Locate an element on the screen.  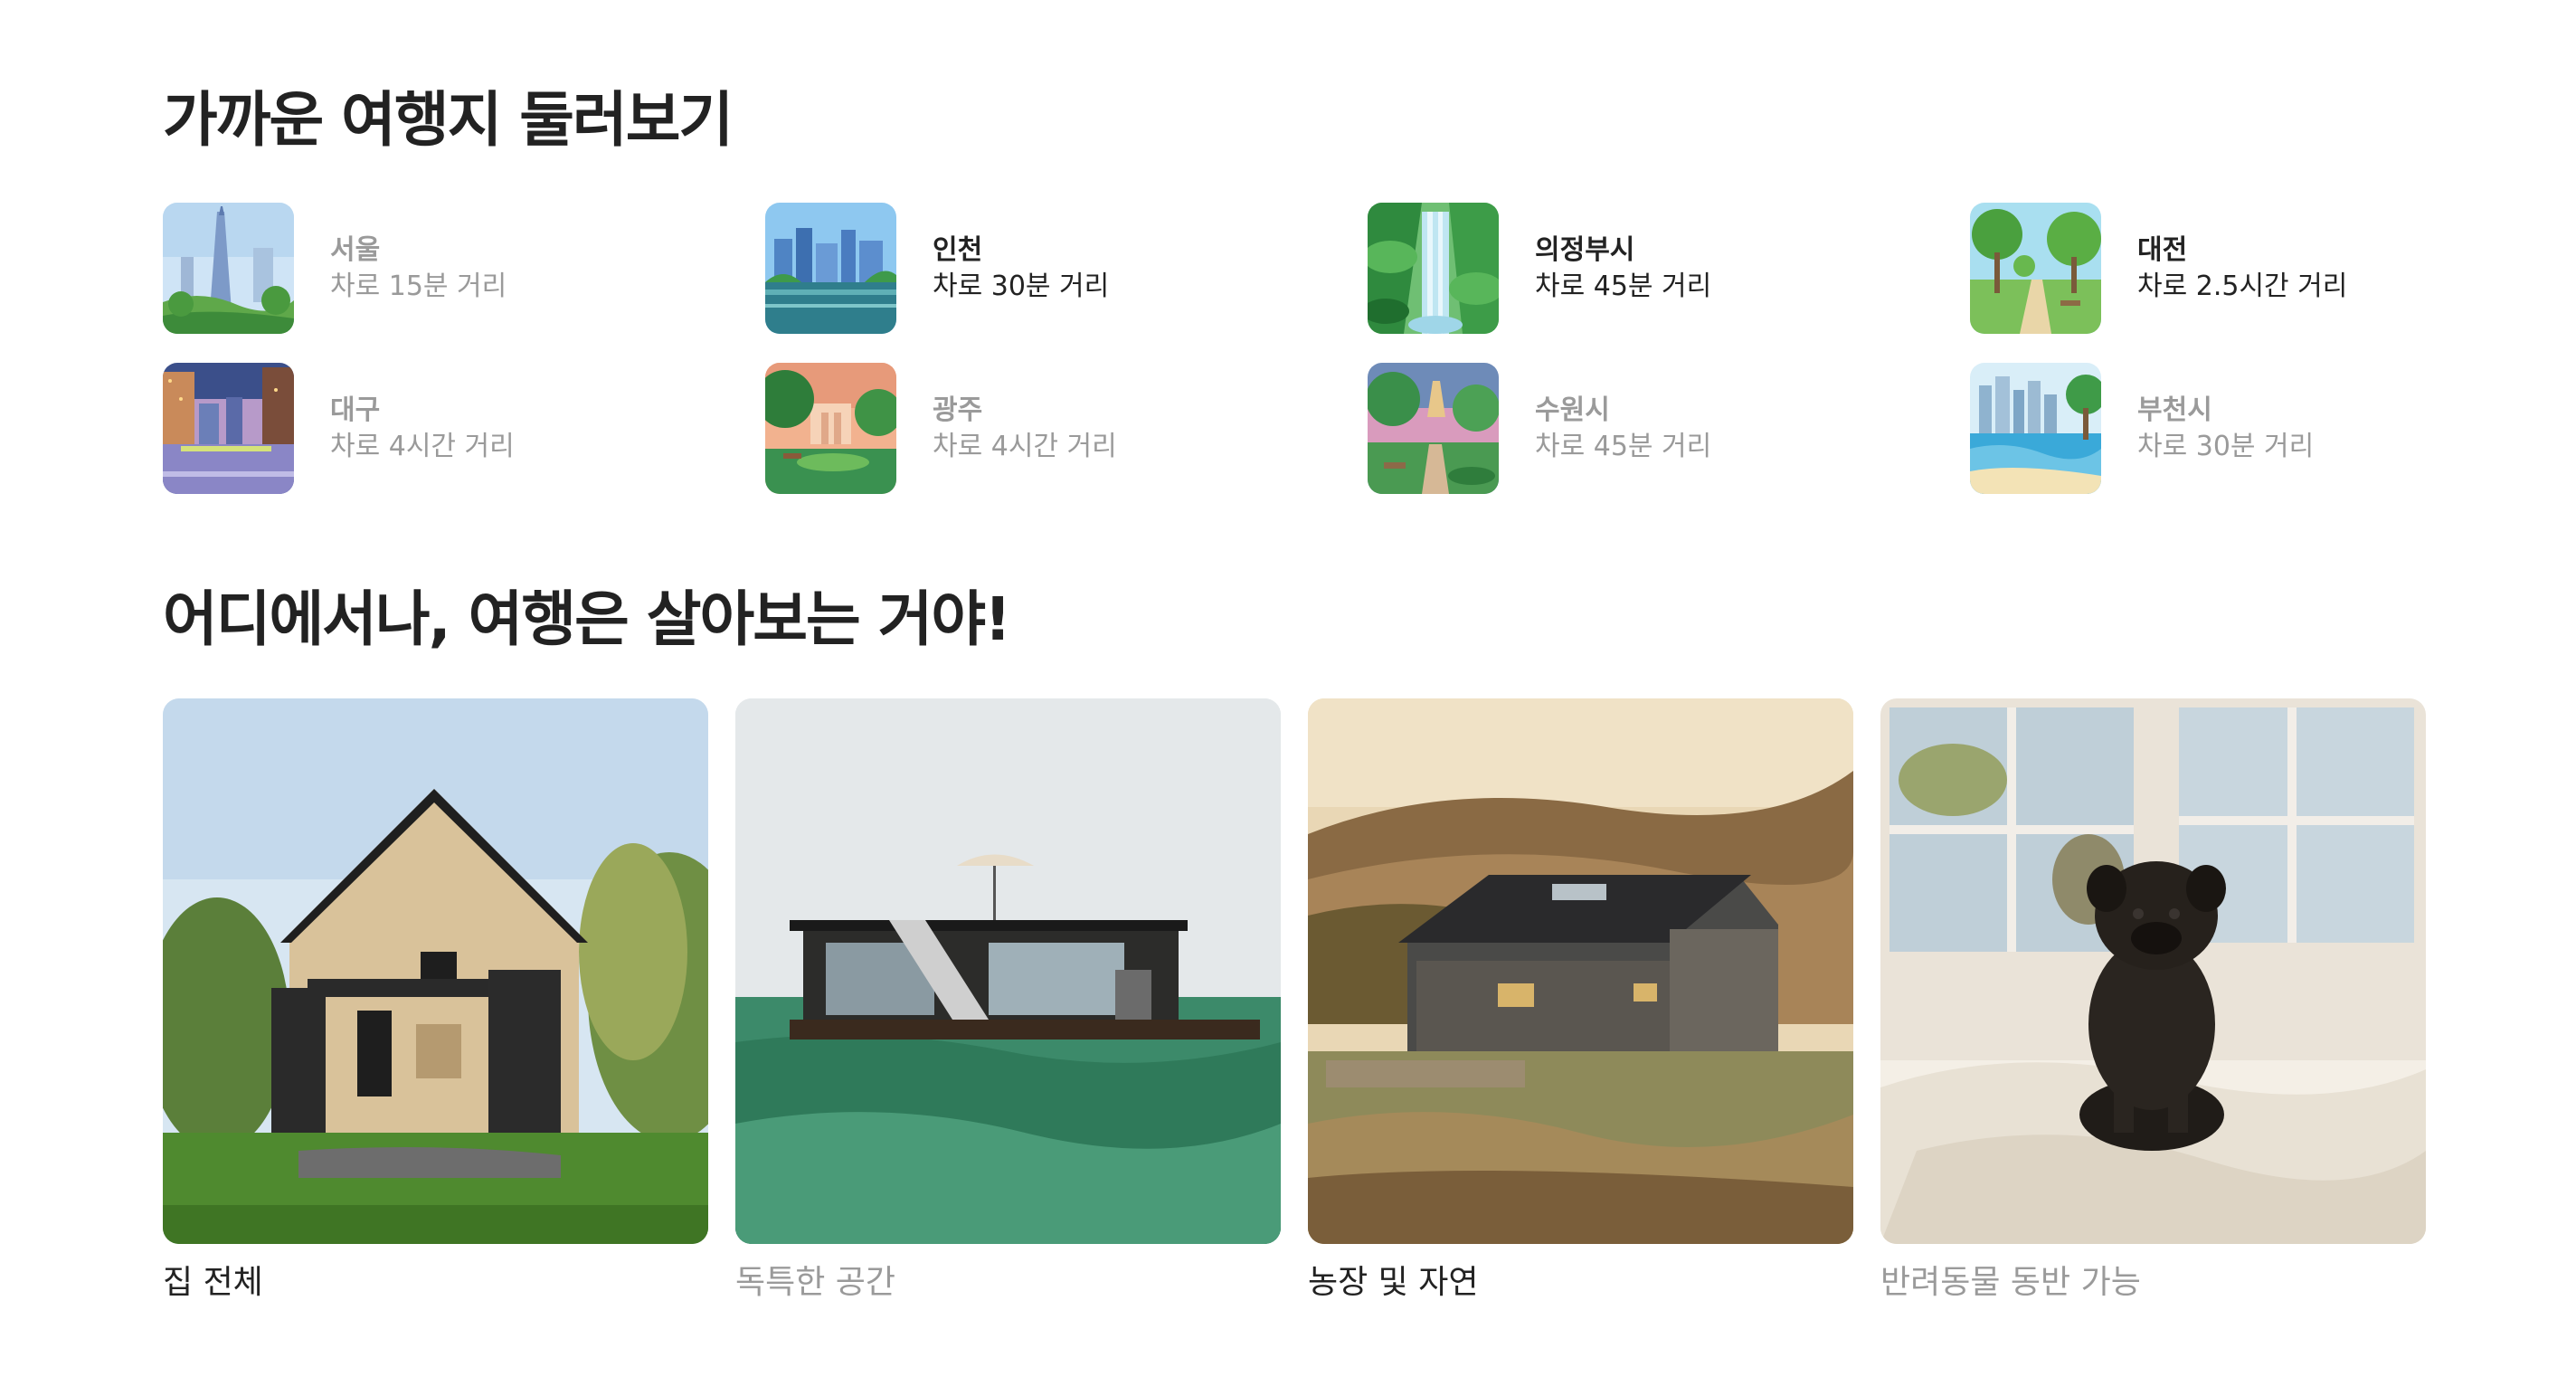
destination-suwon-illustration is located at coordinates (1434, 428).